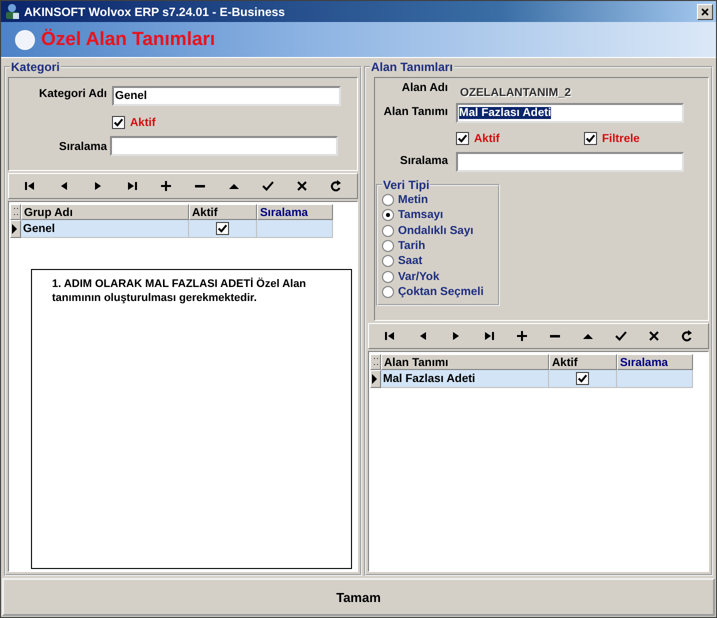  I want to click on text-field: Genel, so click(226, 96).